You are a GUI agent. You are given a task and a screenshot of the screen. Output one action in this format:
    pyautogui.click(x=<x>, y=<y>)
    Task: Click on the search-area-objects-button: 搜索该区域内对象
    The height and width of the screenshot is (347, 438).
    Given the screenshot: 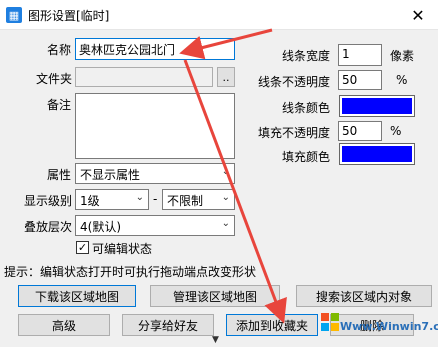 What is the action you would take?
    pyautogui.click(x=364, y=296)
    